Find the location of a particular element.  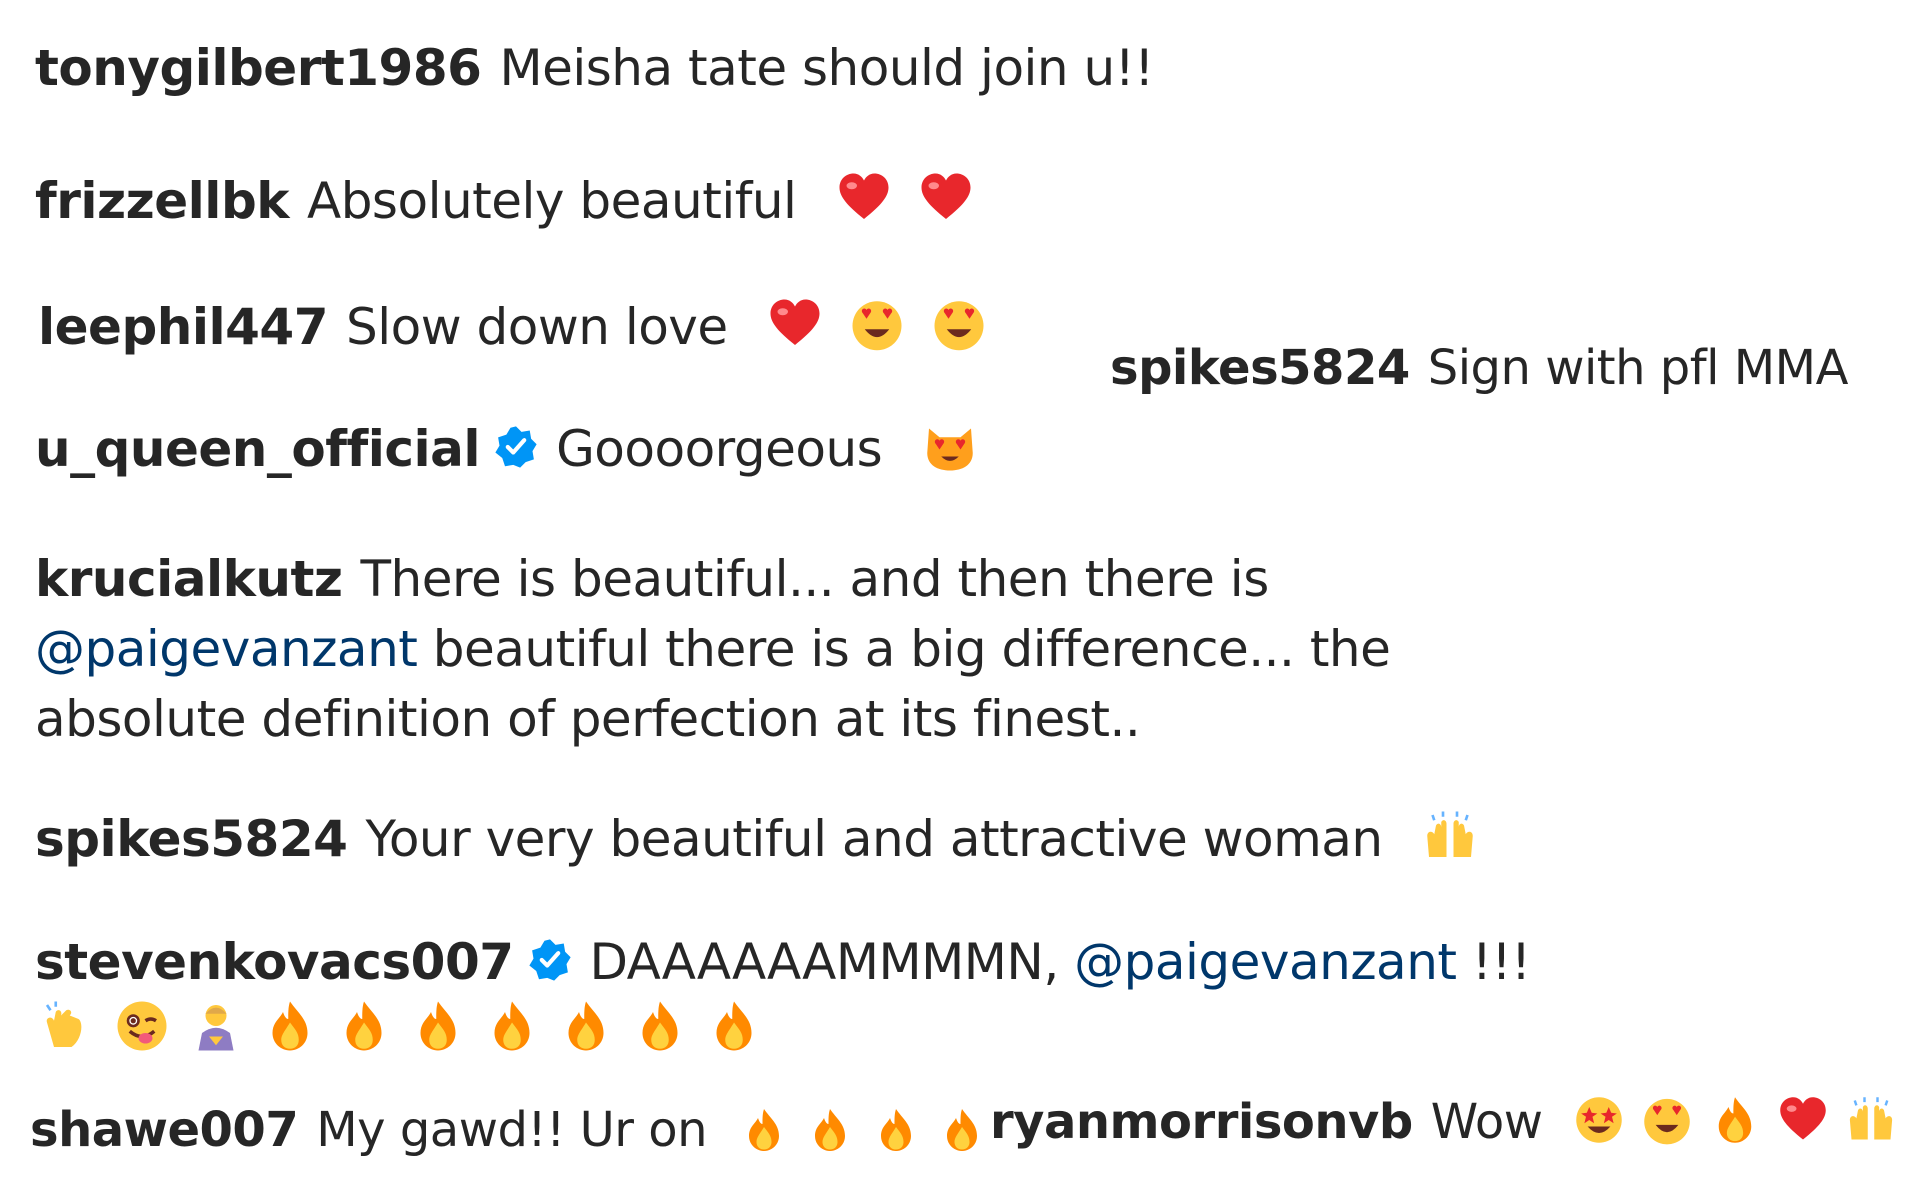

comment-username: leephil447 is located at coordinates (183, 327).